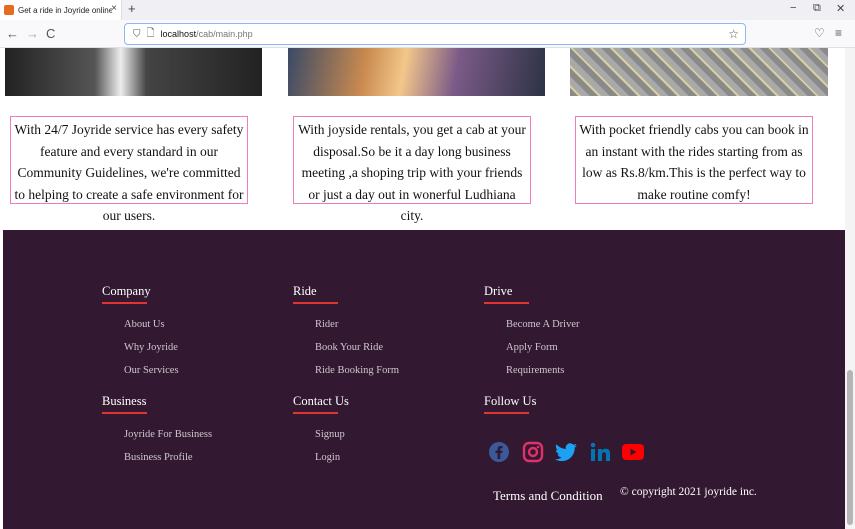 This screenshot has width=855, height=529. Describe the element at coordinates (510, 401) in the screenshot. I see `footer-follow-title: Follow Us` at that location.